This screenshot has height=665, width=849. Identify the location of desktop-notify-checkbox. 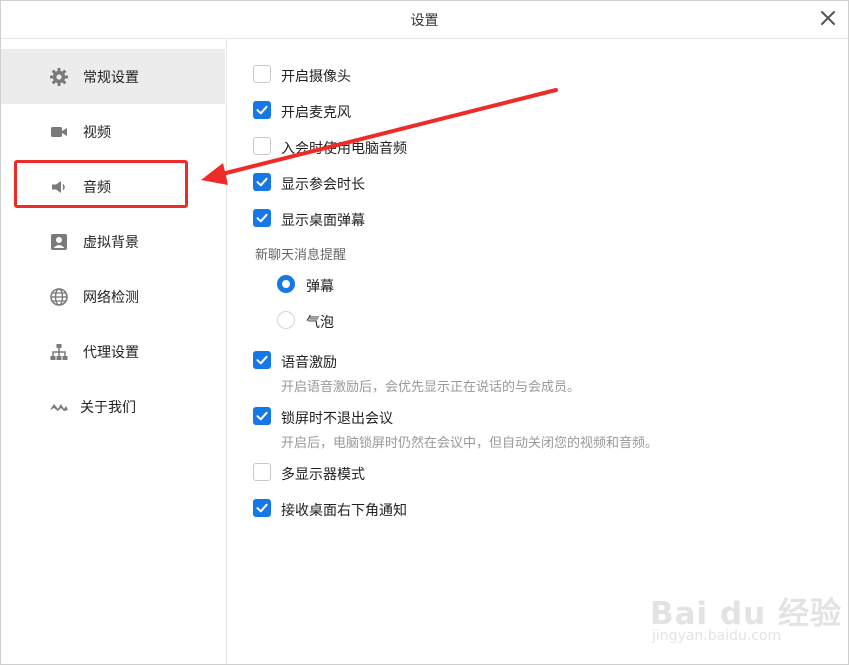
(262, 508).